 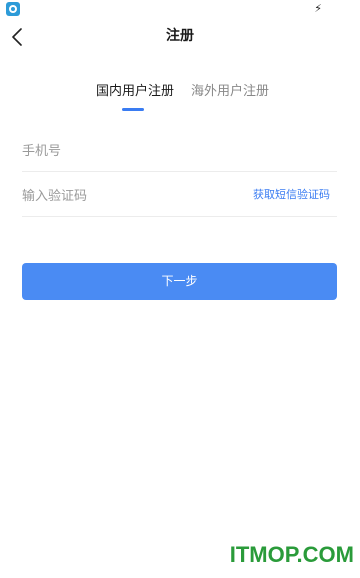 What do you see at coordinates (133, 109) in the screenshot?
I see `active-tab-indicator` at bounding box center [133, 109].